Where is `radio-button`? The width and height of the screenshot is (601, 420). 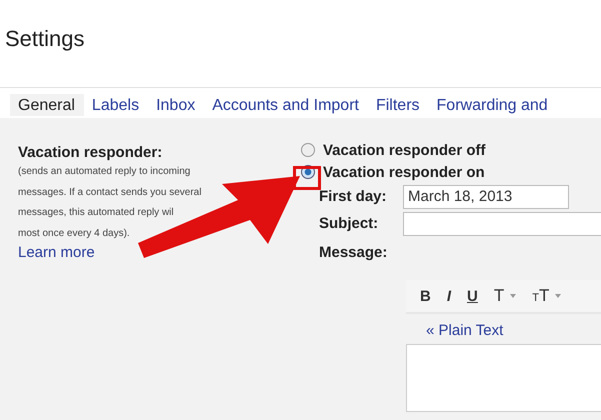
radio-button is located at coordinates (308, 150).